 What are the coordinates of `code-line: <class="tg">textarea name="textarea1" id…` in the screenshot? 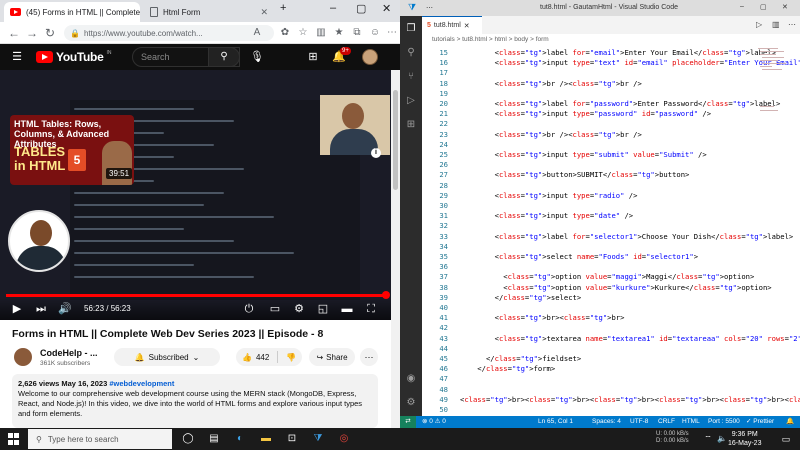 It's located at (630, 338).